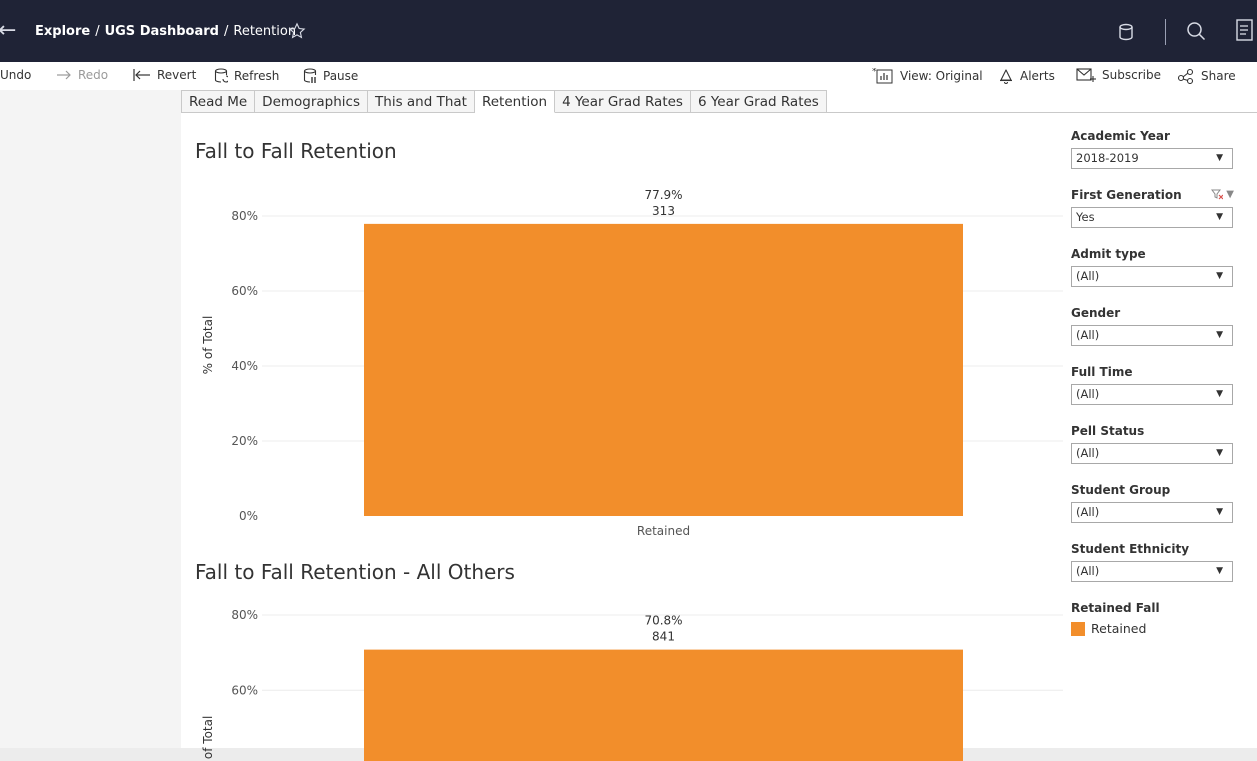 This screenshot has height=761, width=1257. What do you see at coordinates (355, 572) in the screenshot?
I see `chart-title-all-others: Fall to Fall Retention - All Others` at bounding box center [355, 572].